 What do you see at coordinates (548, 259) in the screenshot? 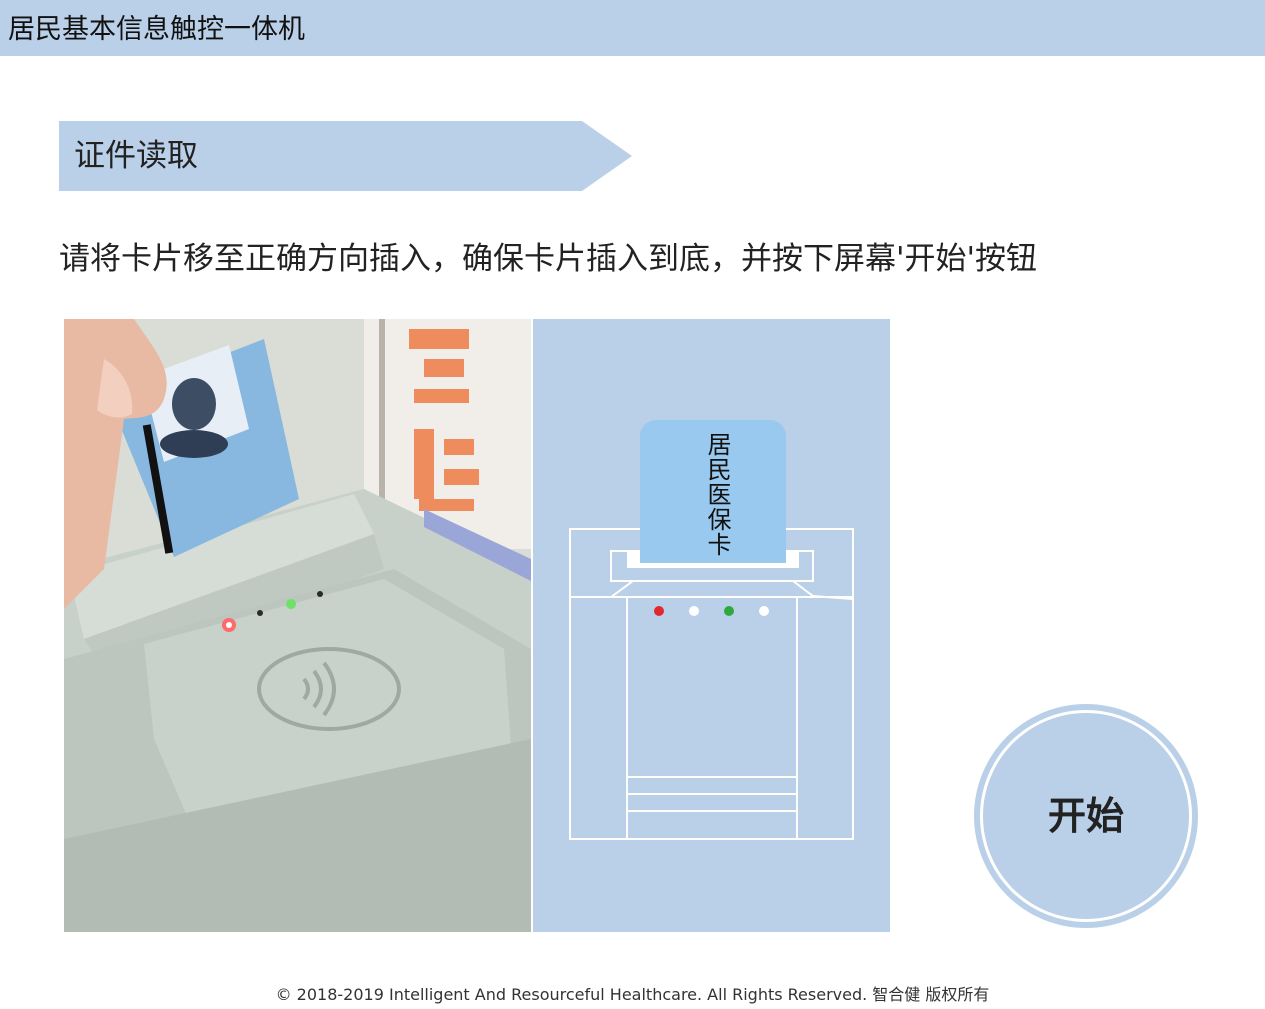
I see `instruction-text: 请将卡片移至正确方向插入，确保卡片插入到底，并按下屏幕'开始'按钮` at bounding box center [548, 259].